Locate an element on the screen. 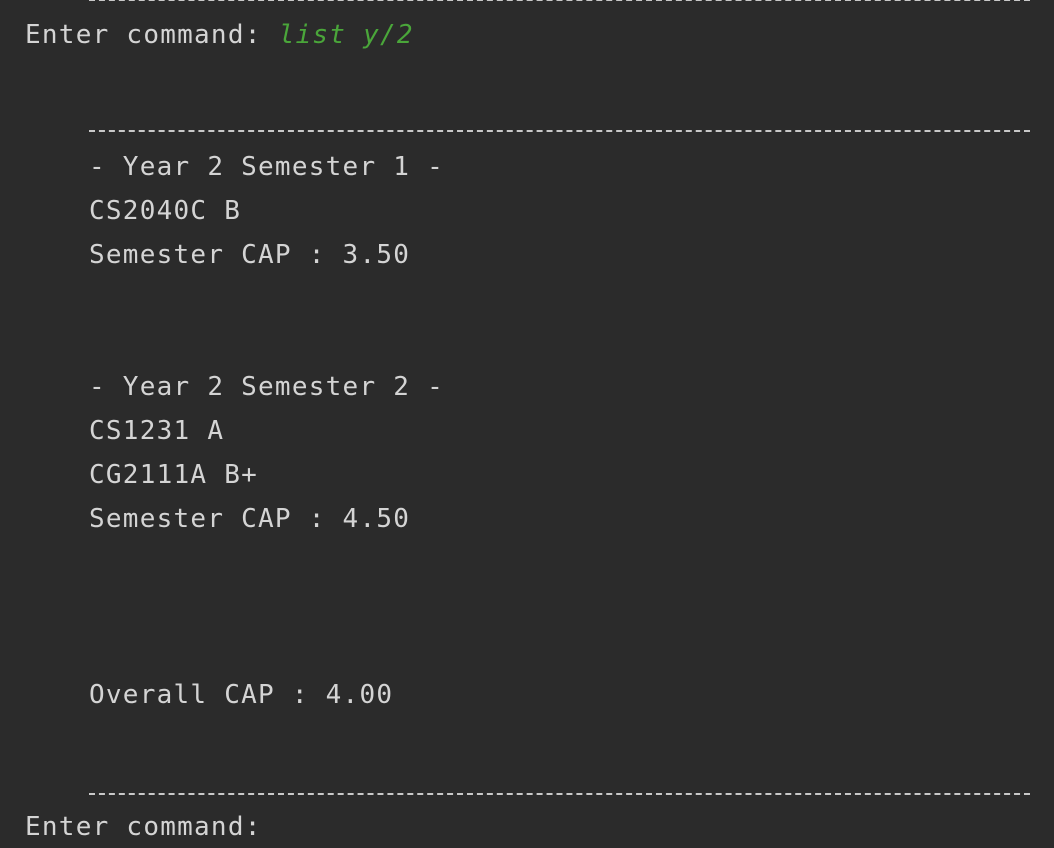 This screenshot has height=848, width=1054. result-separator-bottom is located at coordinates (559, 794).